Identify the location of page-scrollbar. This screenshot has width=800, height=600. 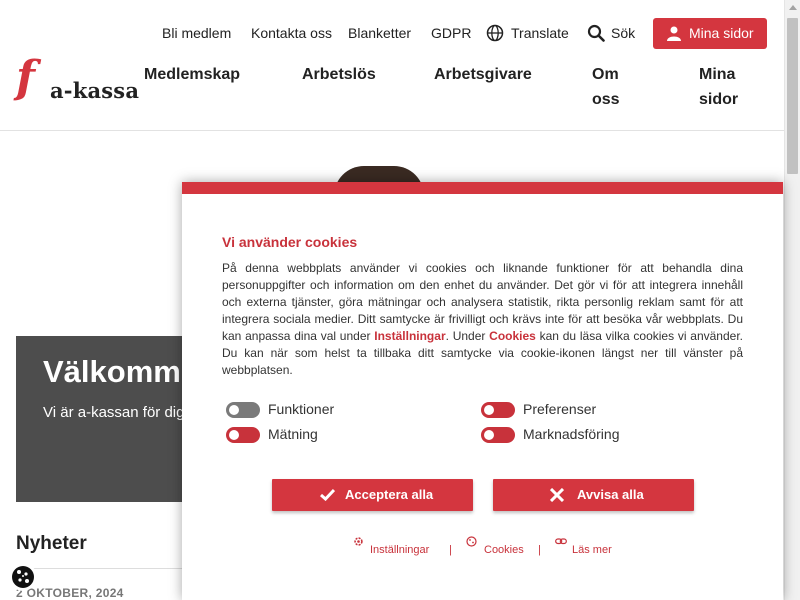
(792, 300).